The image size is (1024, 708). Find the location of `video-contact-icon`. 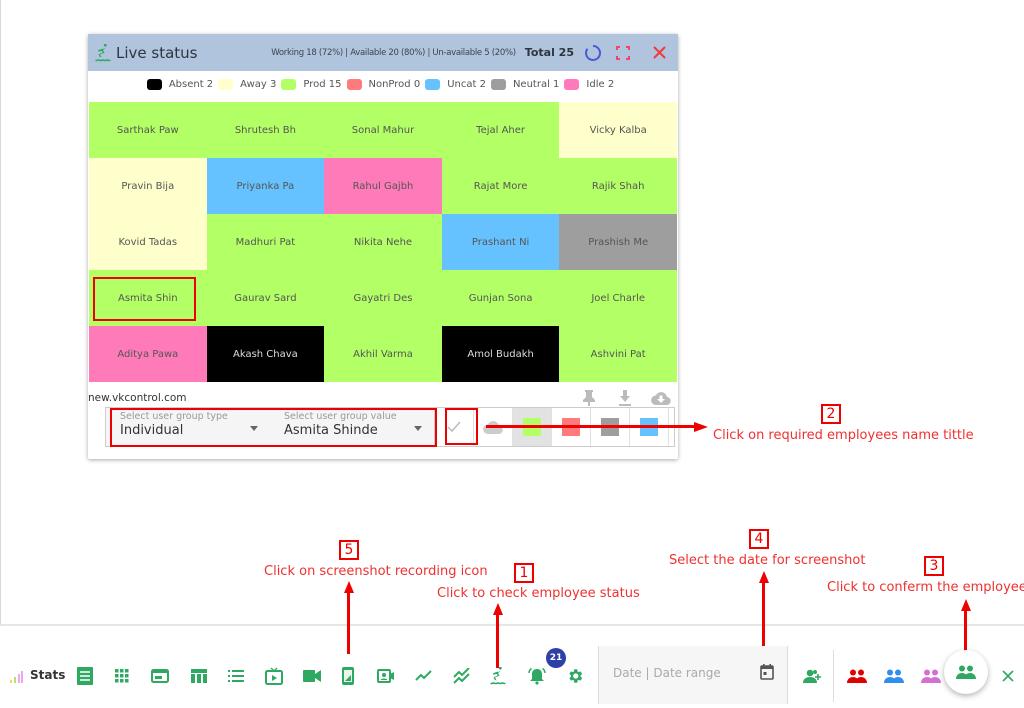

video-contact-icon is located at coordinates (386, 676).